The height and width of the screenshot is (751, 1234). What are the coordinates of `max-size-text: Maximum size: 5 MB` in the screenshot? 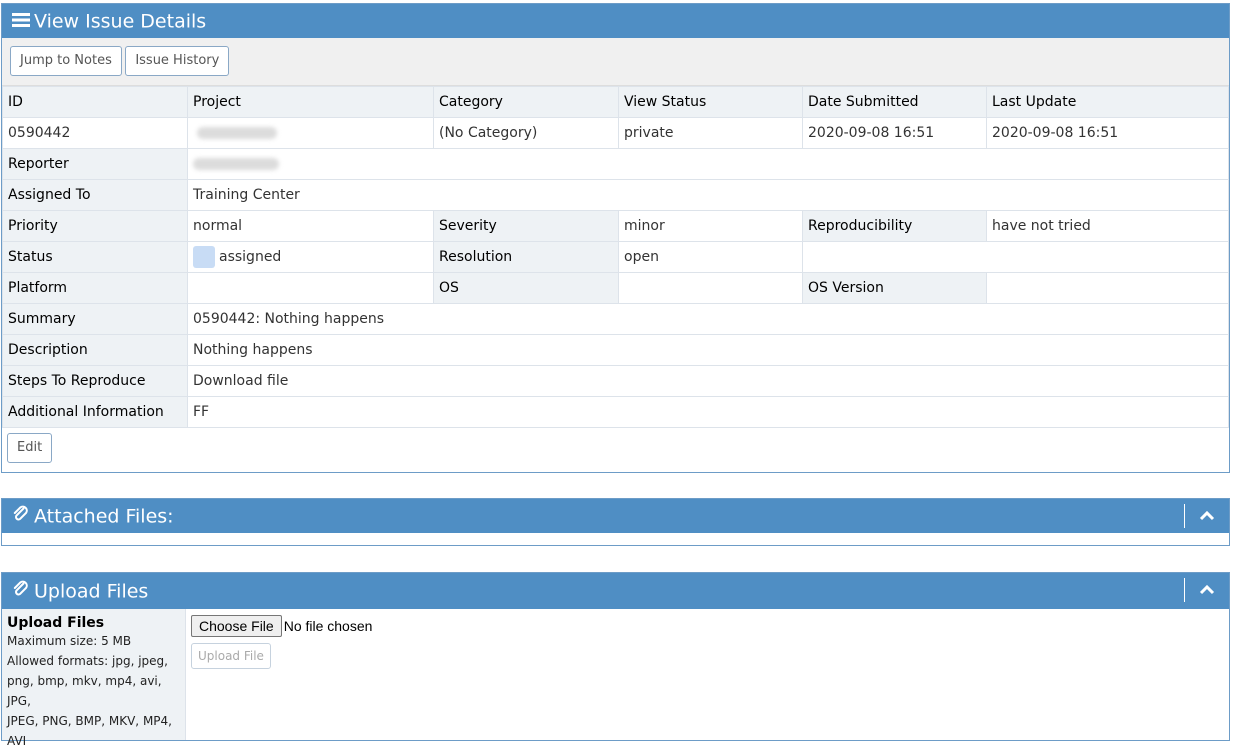 It's located at (69, 641).